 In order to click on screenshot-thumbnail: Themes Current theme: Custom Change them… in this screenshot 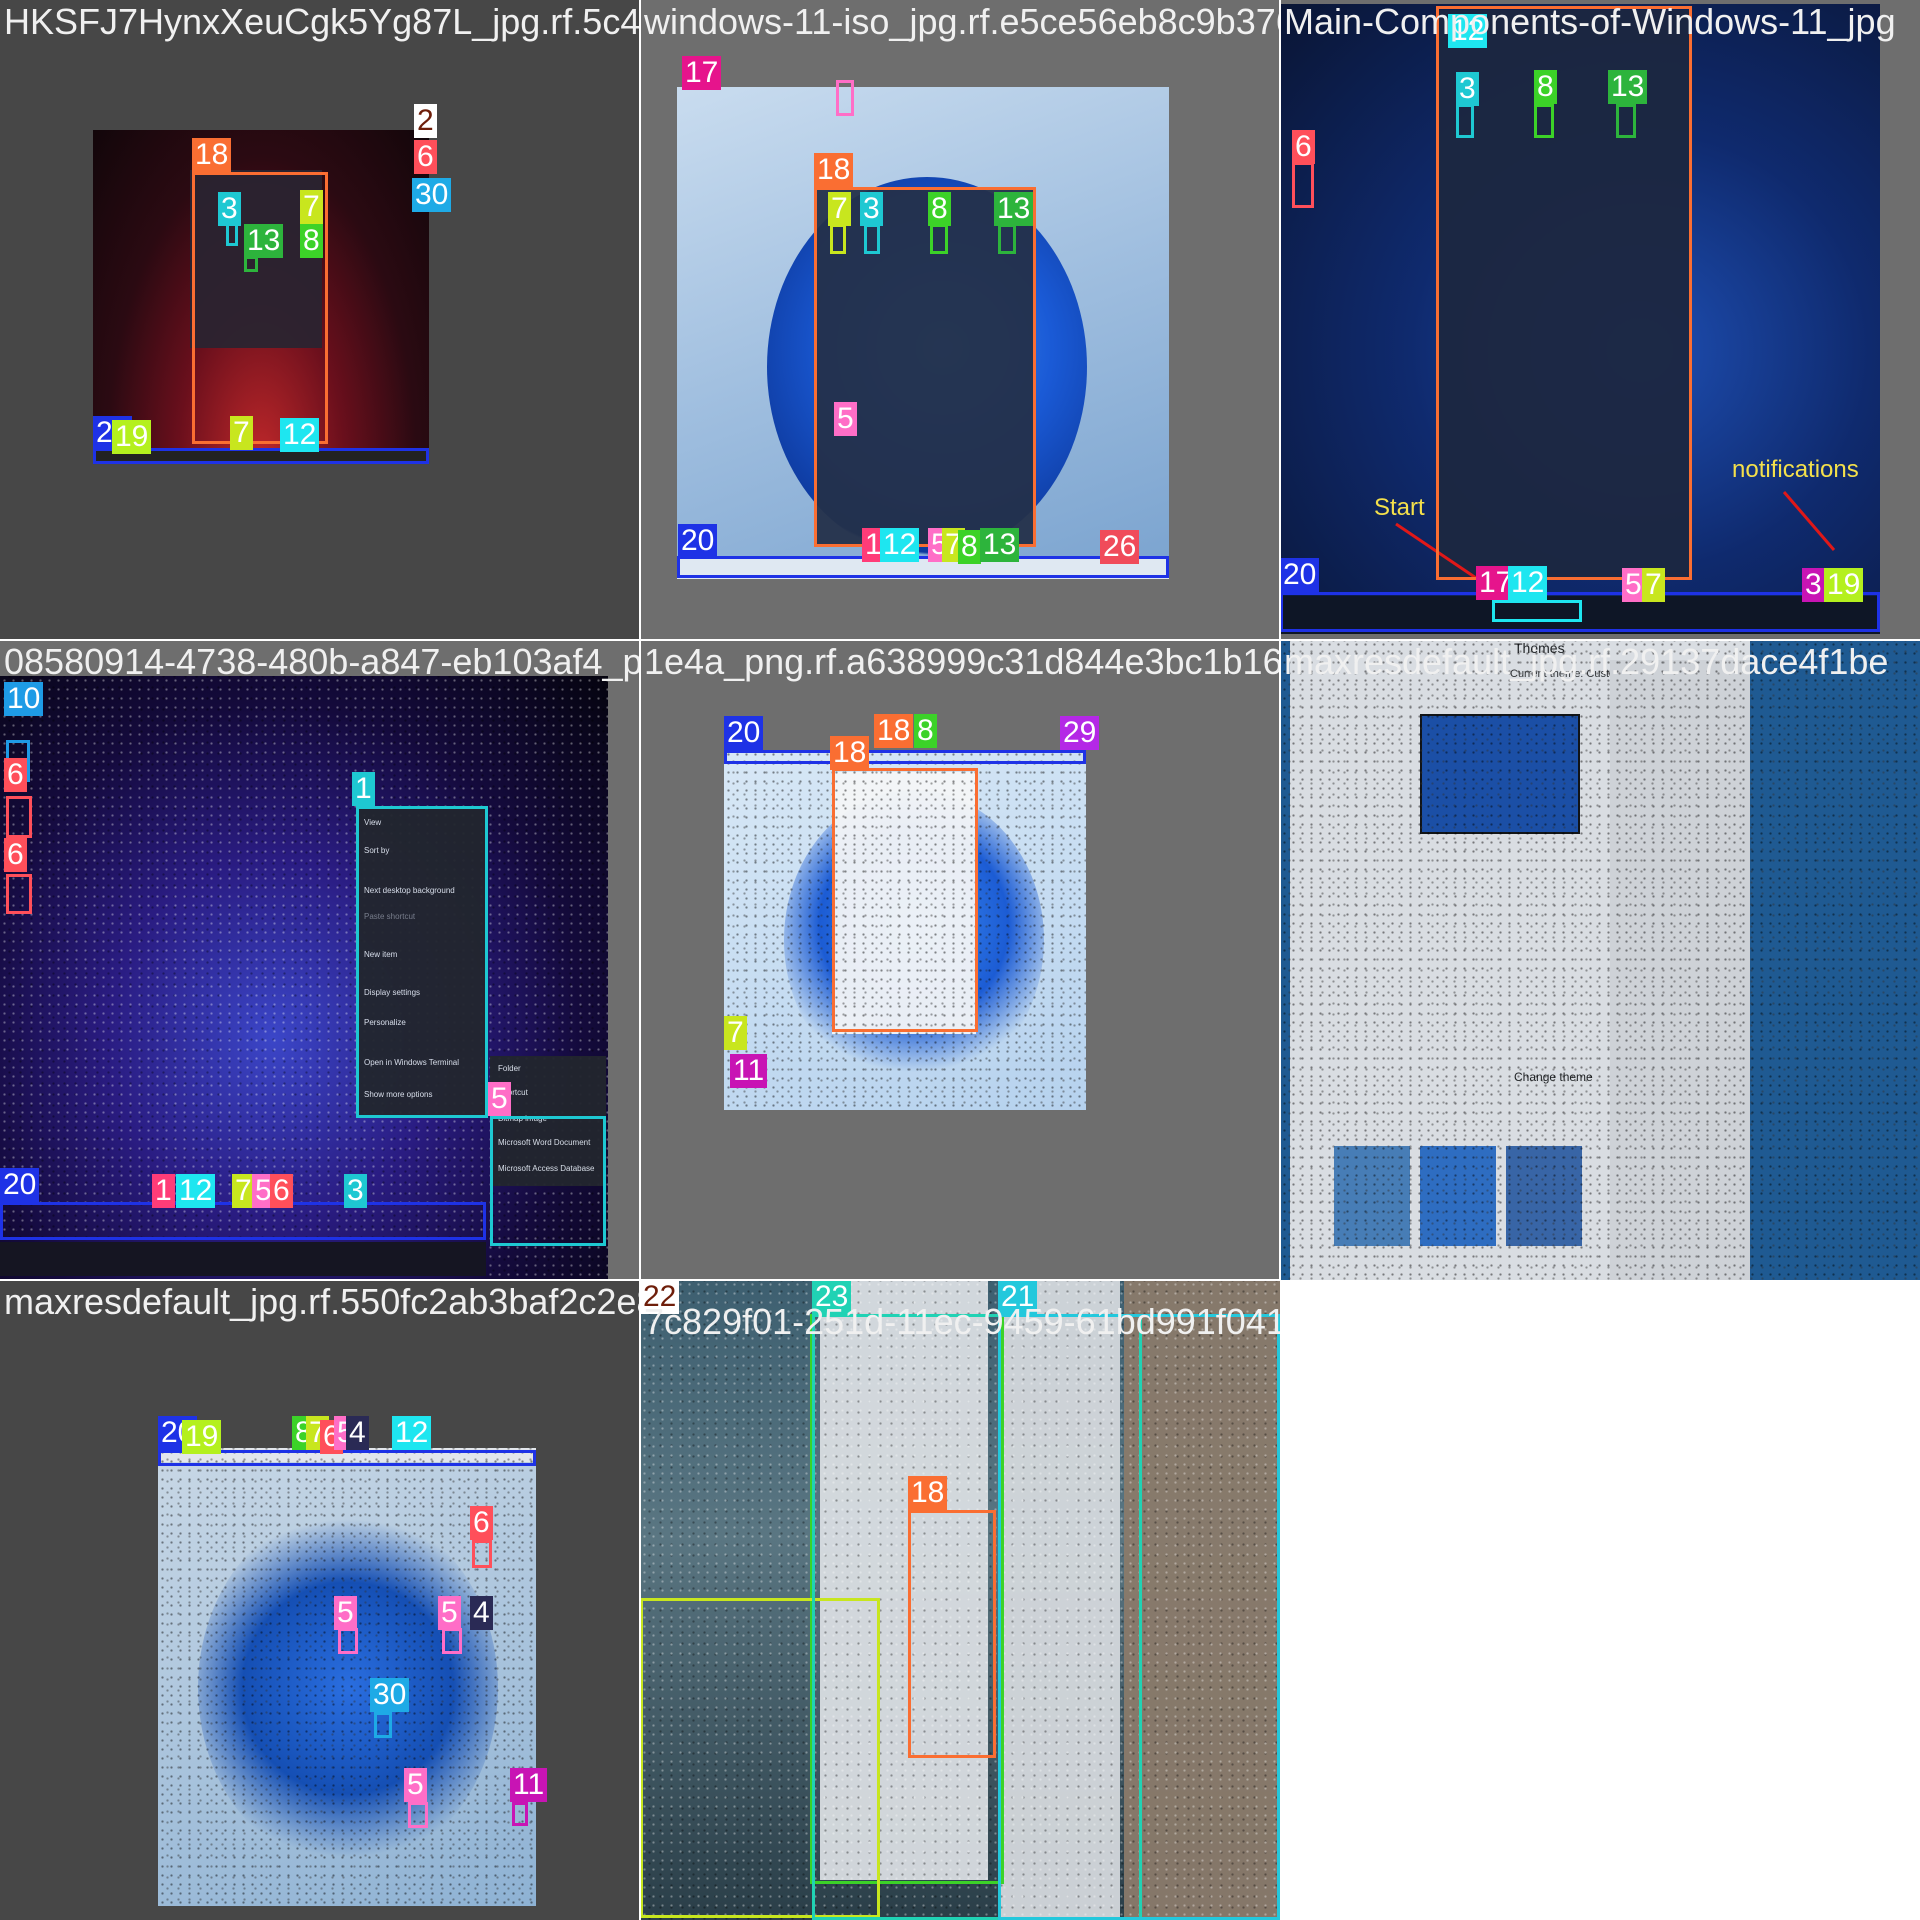, I will do `click(1600, 960)`.